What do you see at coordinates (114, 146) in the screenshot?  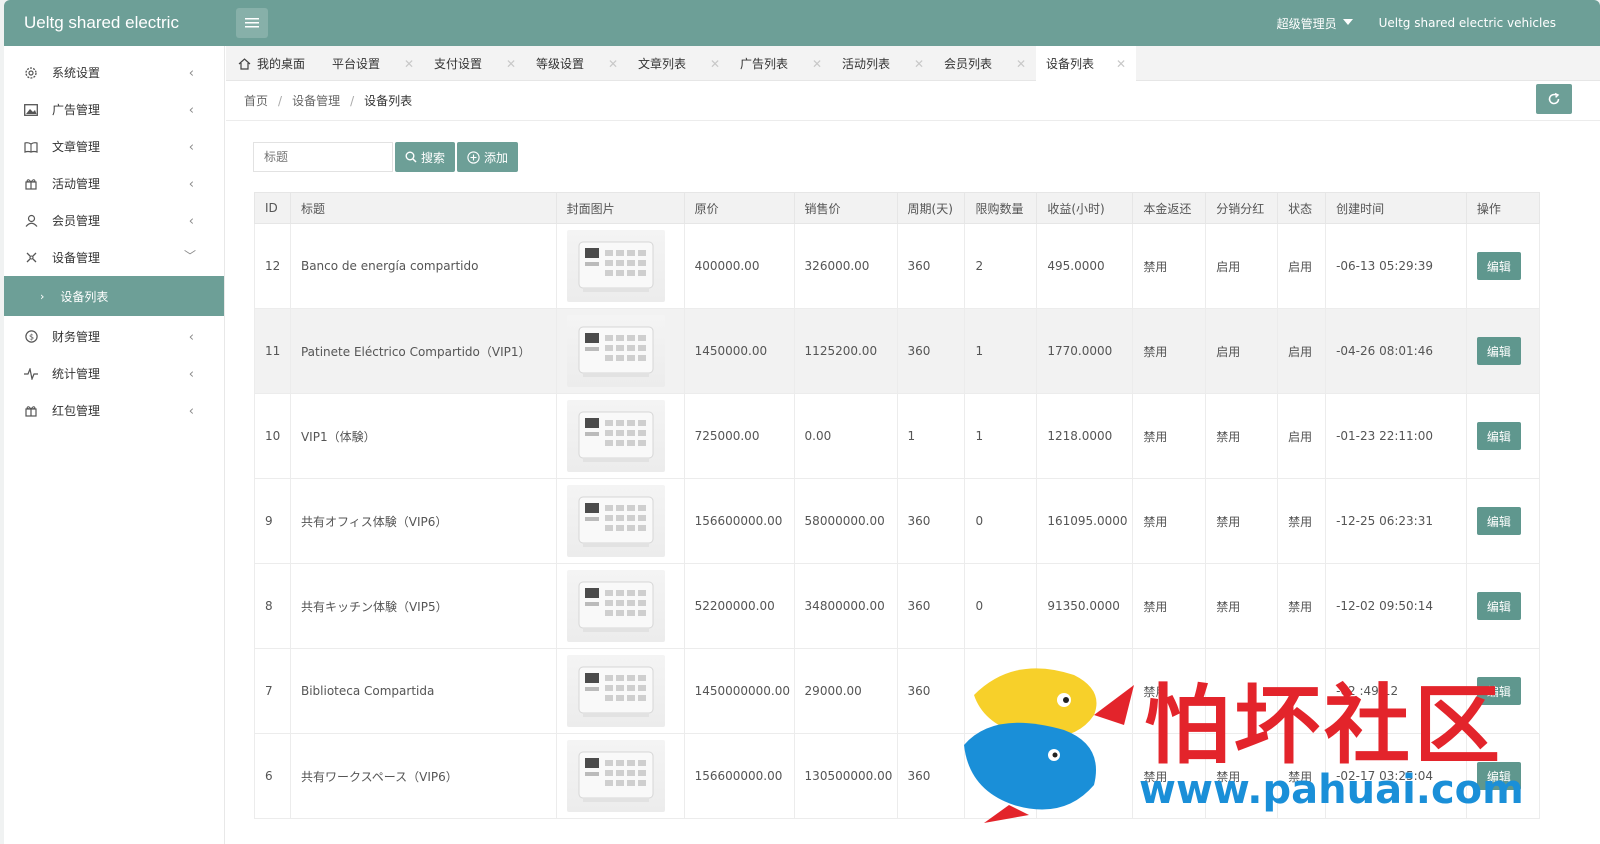 I see `sidebar-item-articles: 文章管理 ‹` at bounding box center [114, 146].